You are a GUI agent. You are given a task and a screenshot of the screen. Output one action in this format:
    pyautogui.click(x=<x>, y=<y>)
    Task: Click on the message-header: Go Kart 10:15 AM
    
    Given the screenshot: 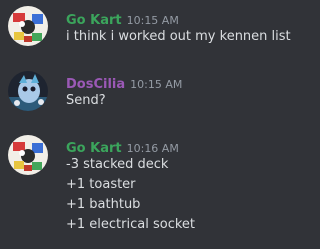 What is the action you would take?
    pyautogui.click(x=122, y=18)
    